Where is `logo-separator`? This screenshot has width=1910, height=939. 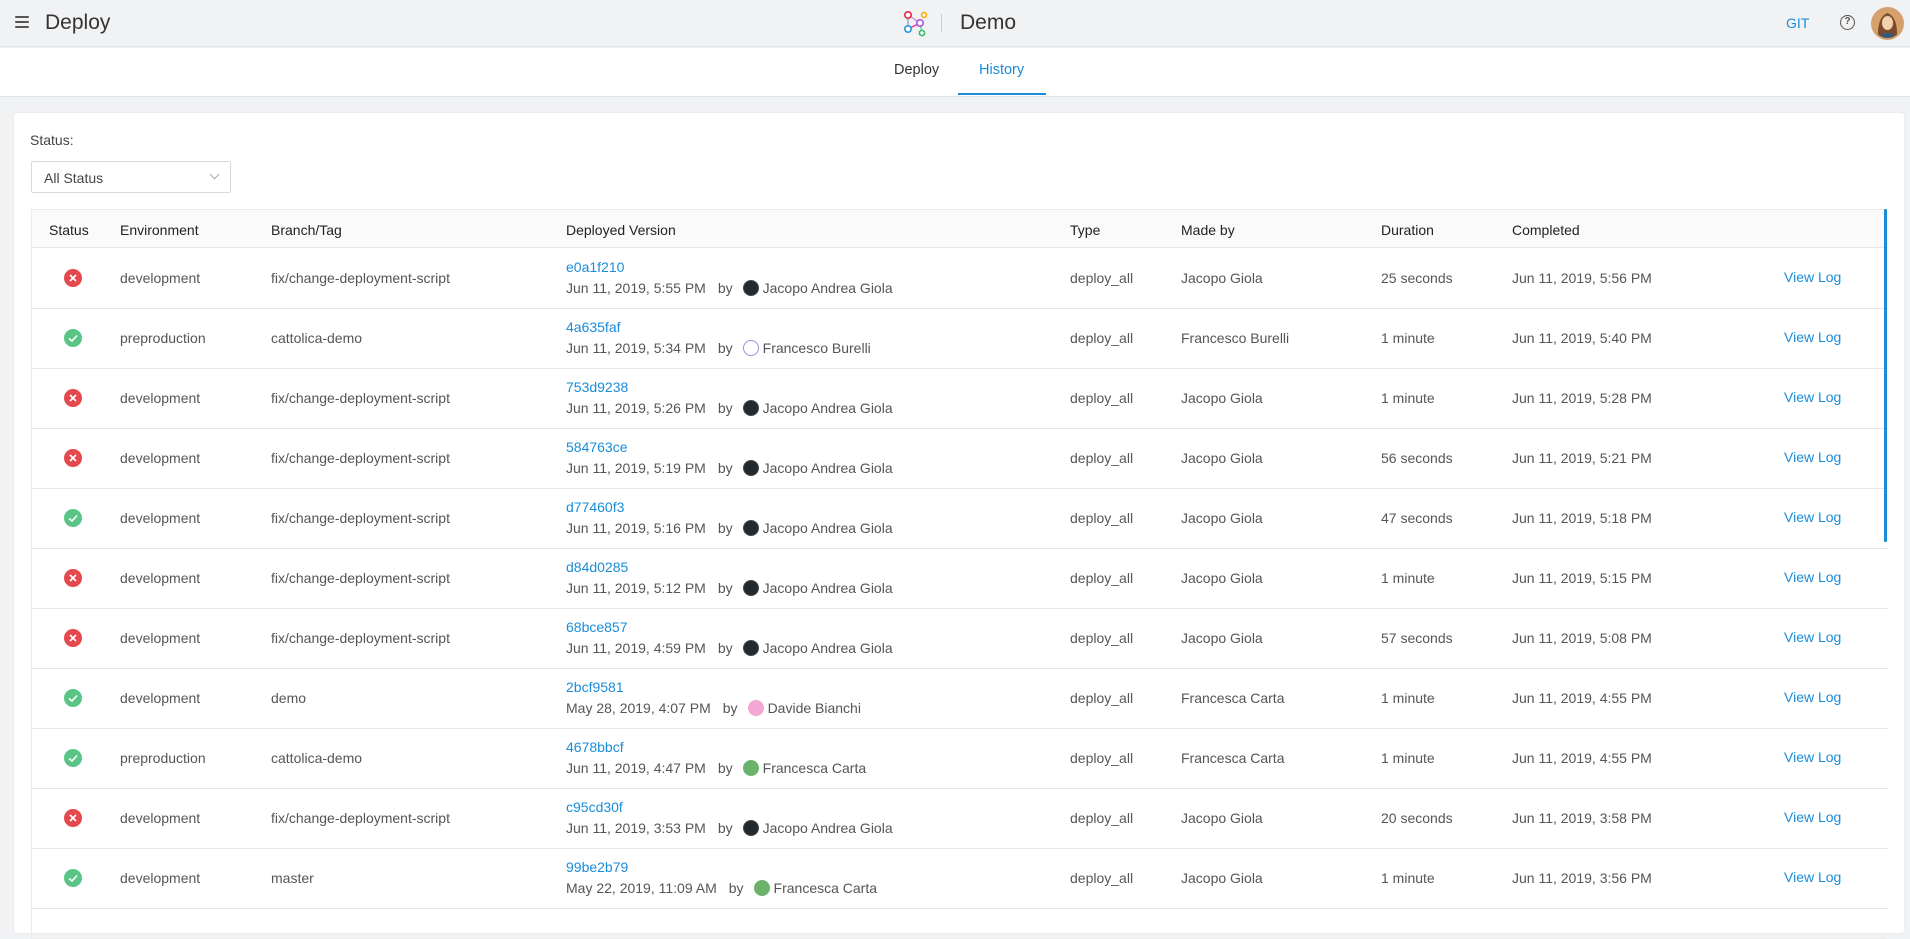
logo-separator is located at coordinates (941, 23).